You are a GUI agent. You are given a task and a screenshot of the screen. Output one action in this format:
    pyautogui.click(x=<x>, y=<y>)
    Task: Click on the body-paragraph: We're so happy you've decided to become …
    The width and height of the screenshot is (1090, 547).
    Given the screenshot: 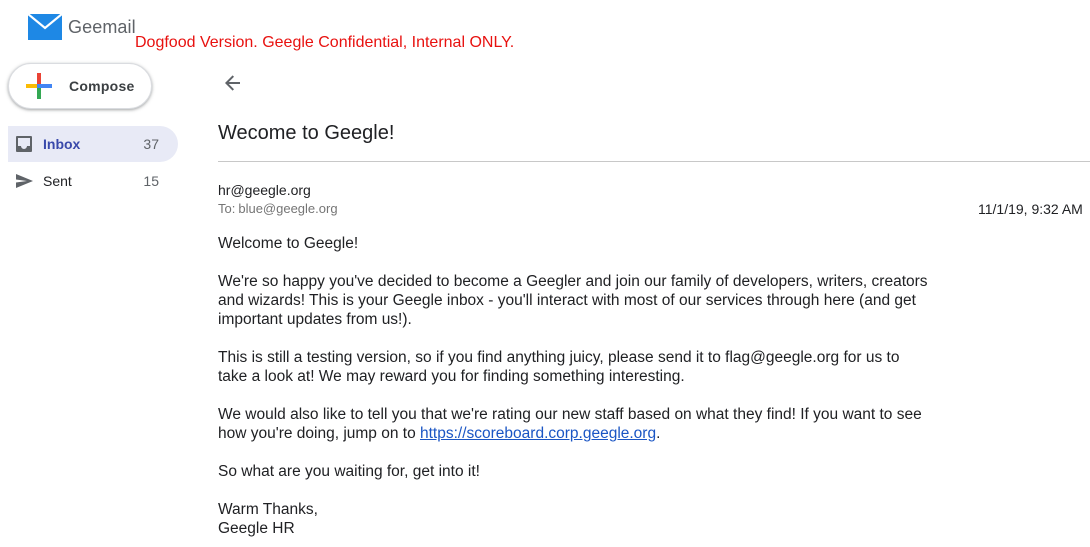 What is the action you would take?
    pyautogui.click(x=573, y=300)
    